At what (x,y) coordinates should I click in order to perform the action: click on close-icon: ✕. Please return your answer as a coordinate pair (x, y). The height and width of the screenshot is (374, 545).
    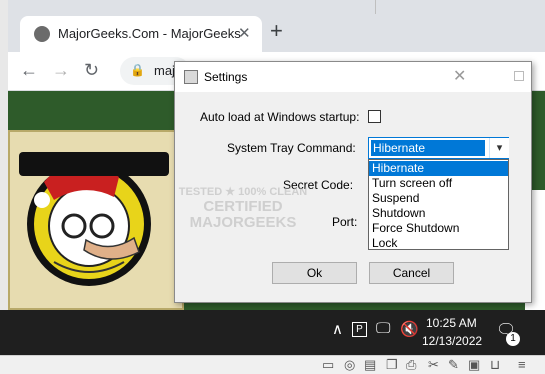
    Looking at the image, I should click on (459, 76).